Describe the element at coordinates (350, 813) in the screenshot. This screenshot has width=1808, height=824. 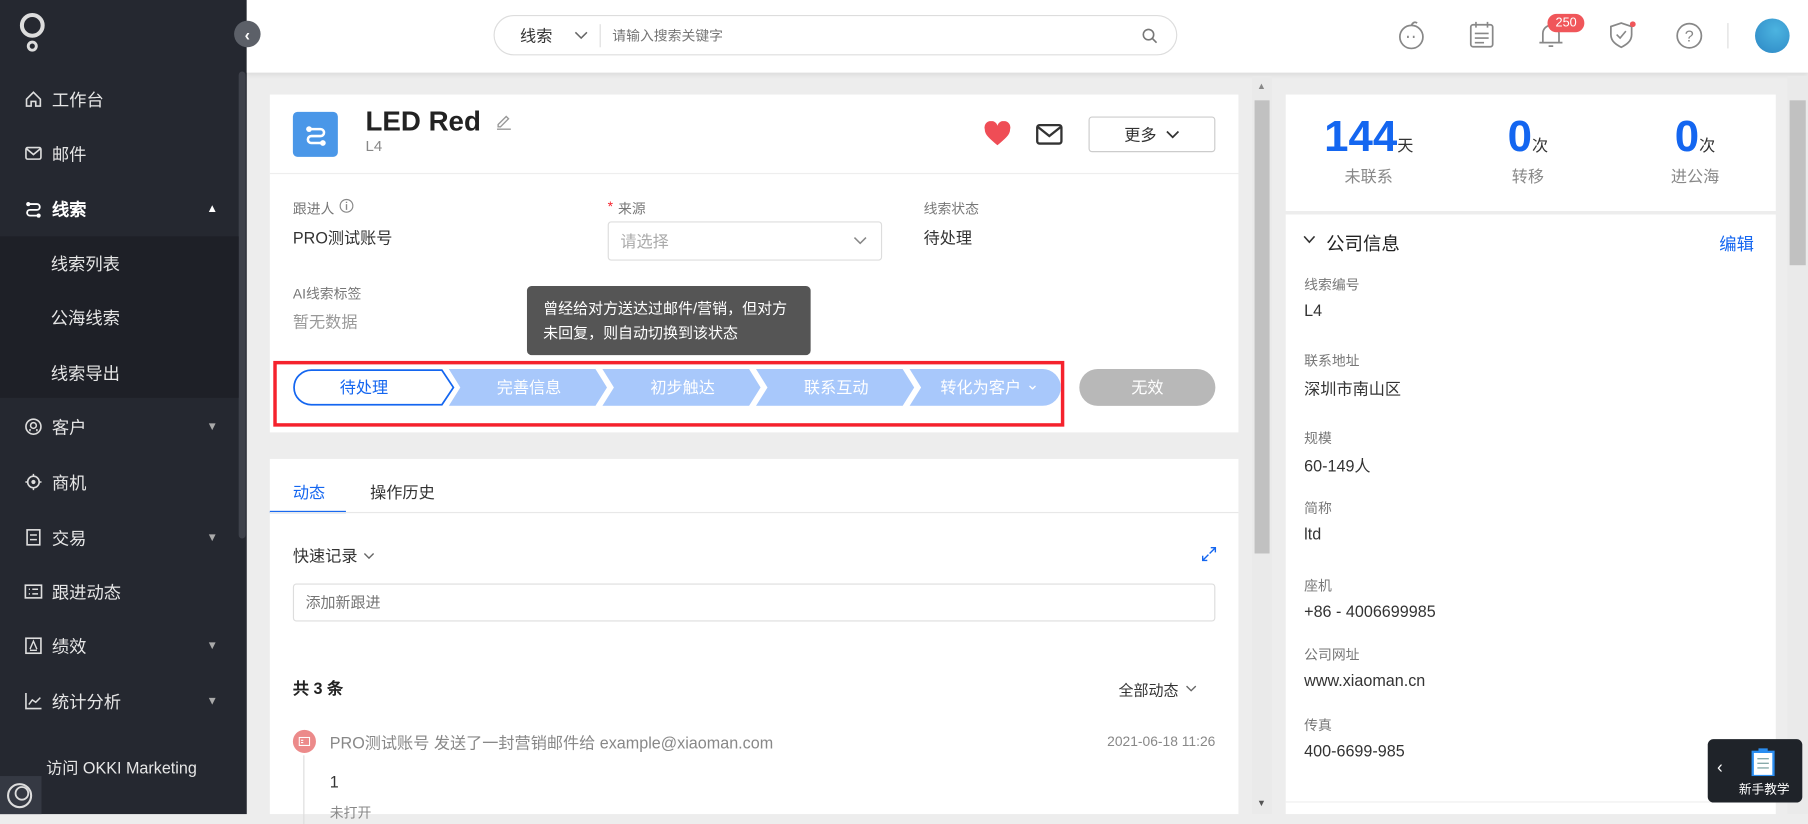
I see `activity-item-status: 未打开` at that location.